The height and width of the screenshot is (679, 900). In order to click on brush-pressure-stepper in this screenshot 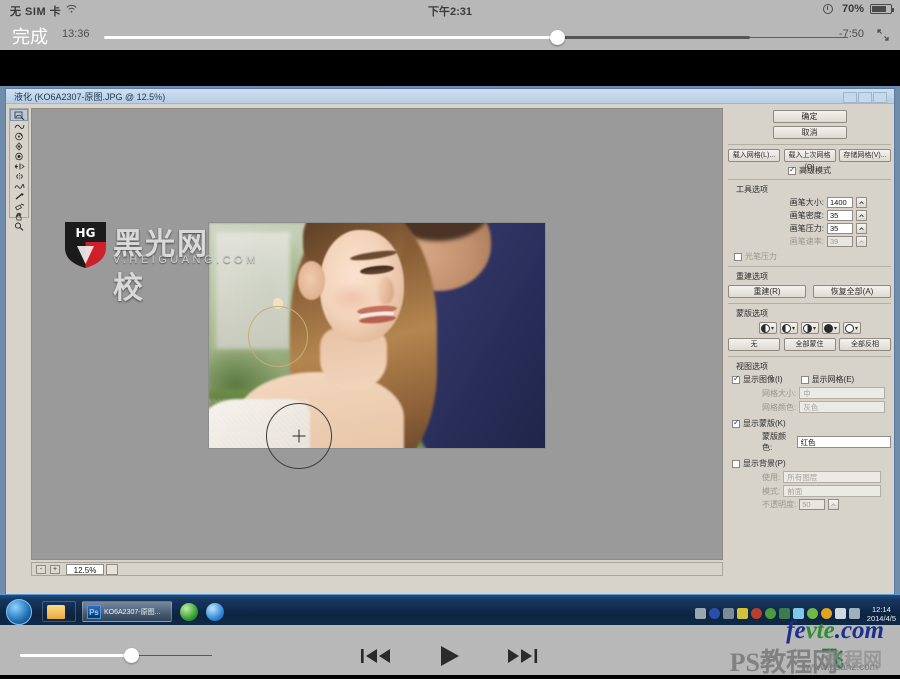, I will do `click(861, 228)`.